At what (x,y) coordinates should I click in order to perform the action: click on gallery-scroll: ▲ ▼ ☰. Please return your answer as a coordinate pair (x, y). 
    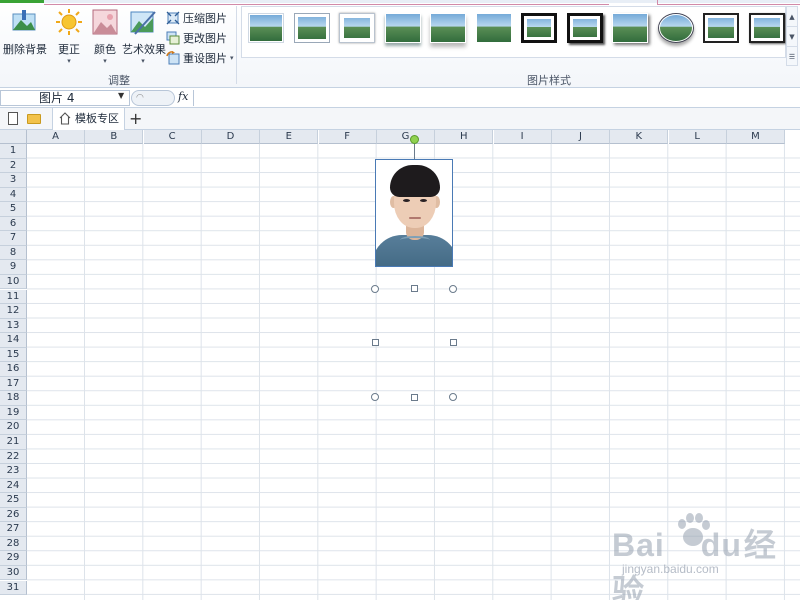
    Looking at the image, I should click on (792, 36).